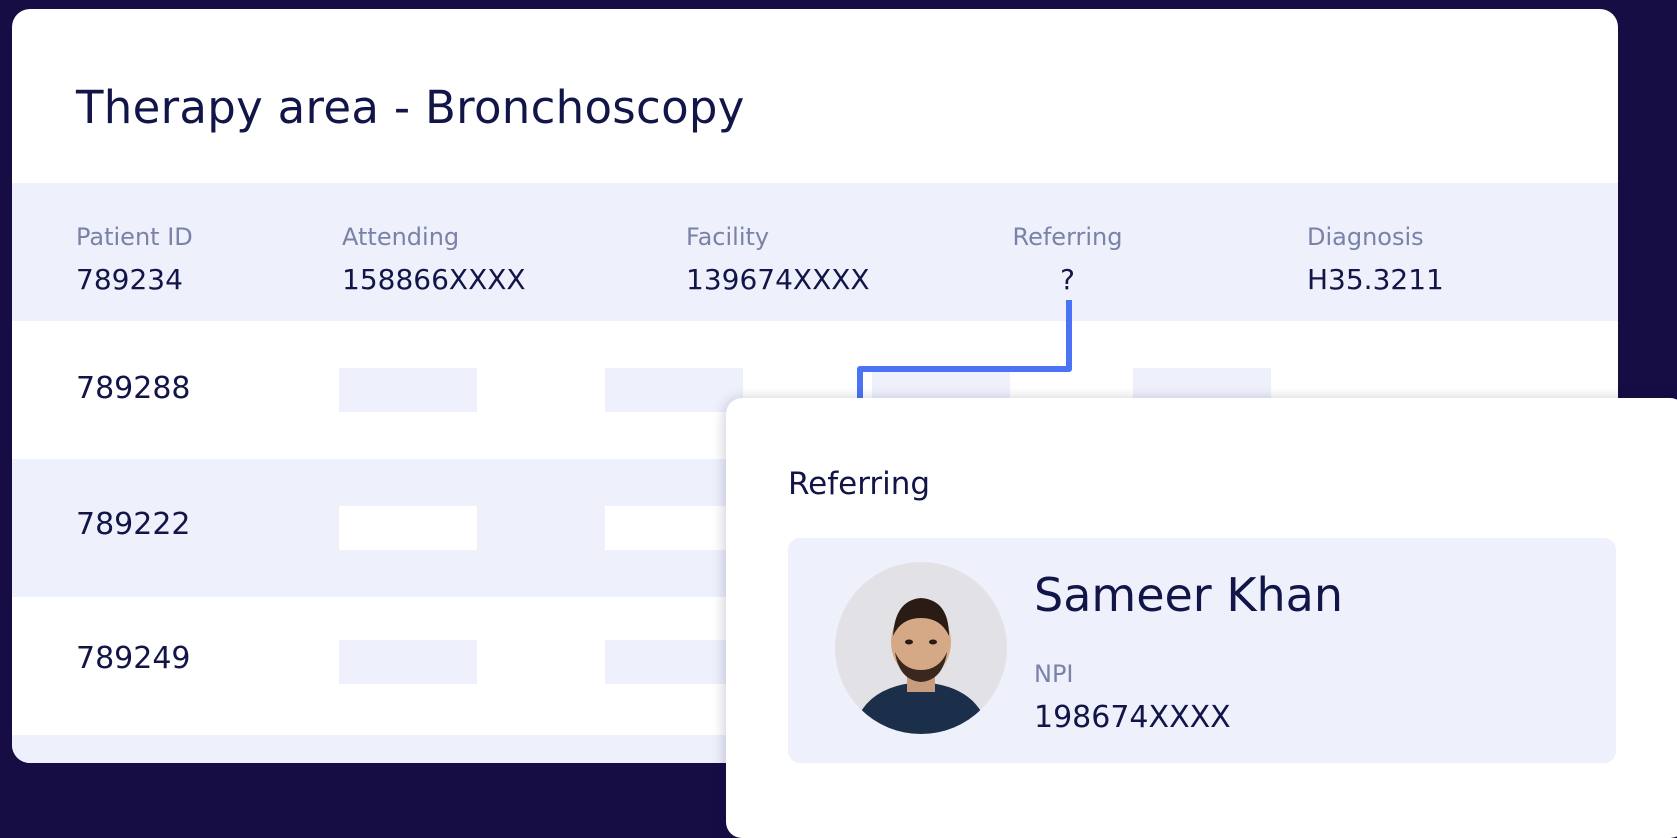  What do you see at coordinates (133, 524) in the screenshot?
I see `row-patient-id: 789222` at bounding box center [133, 524].